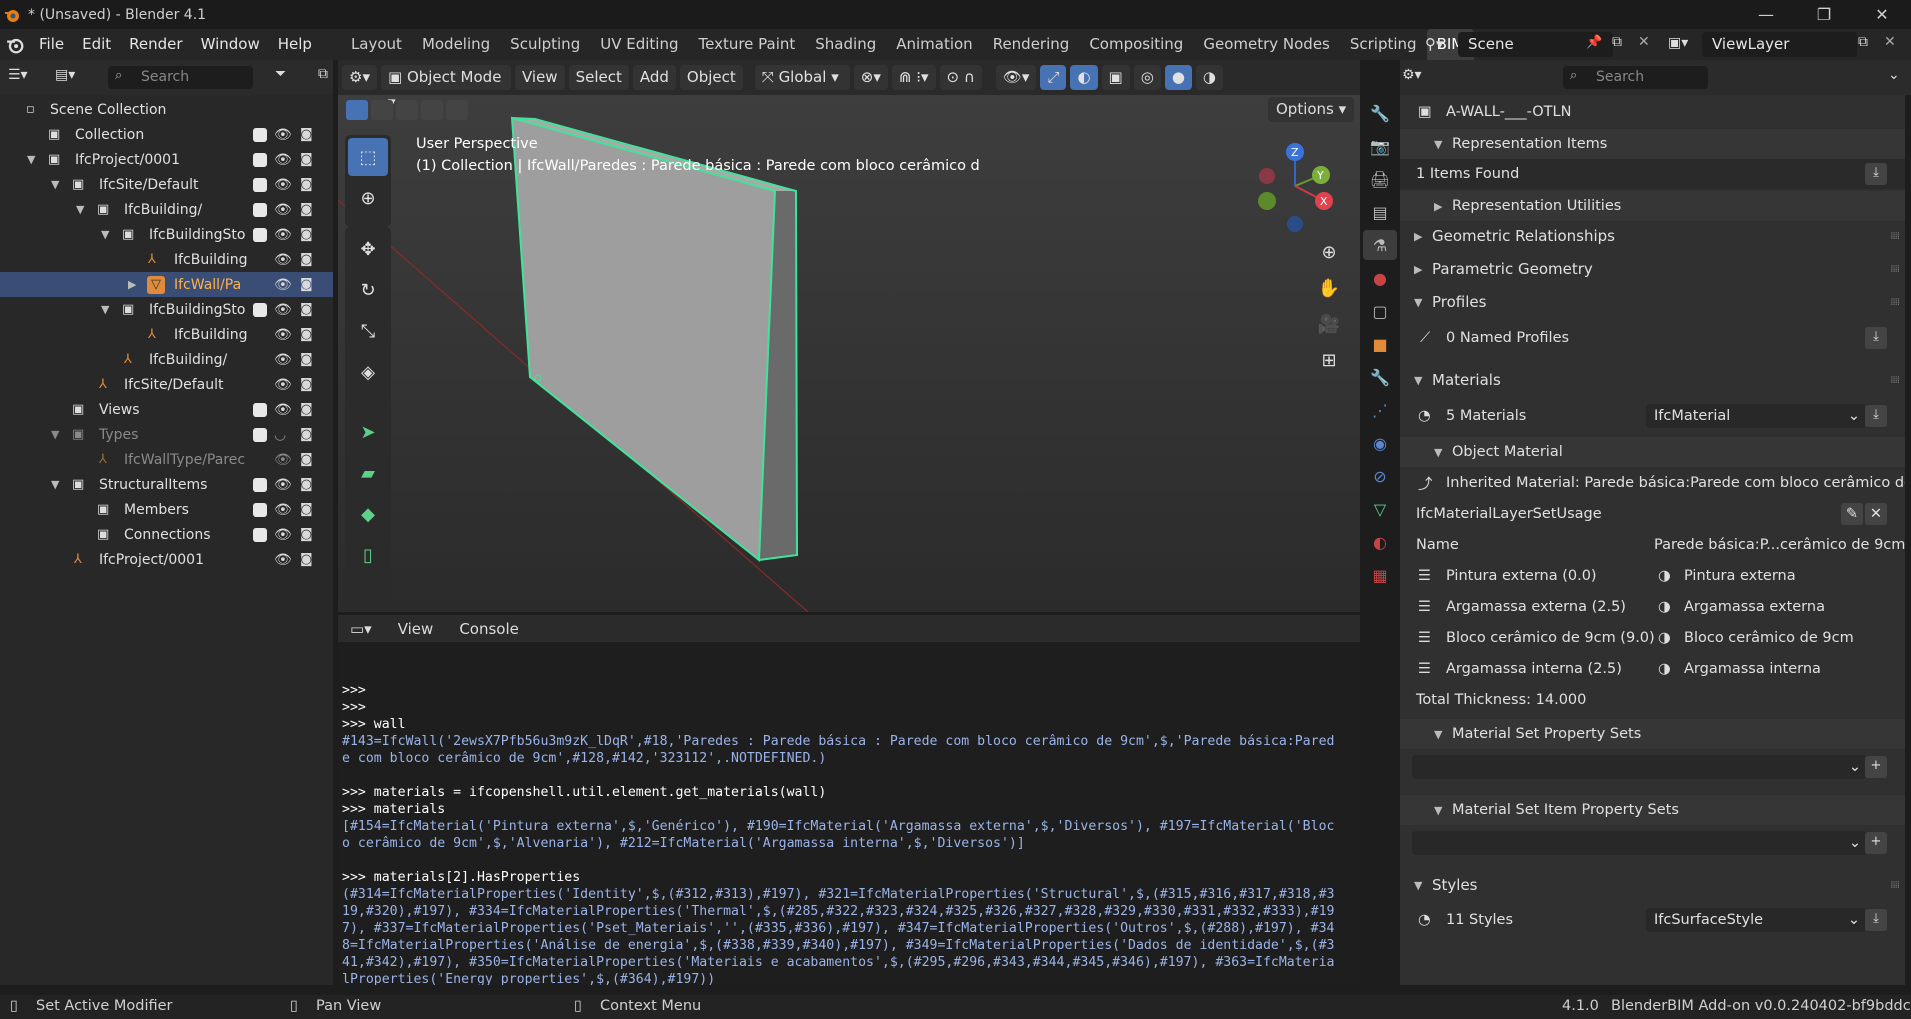 The height and width of the screenshot is (1019, 1911). Describe the element at coordinates (166, 334) in the screenshot. I see `tree-row: ⅄ IfcBuilding 👁 ◙` at that location.